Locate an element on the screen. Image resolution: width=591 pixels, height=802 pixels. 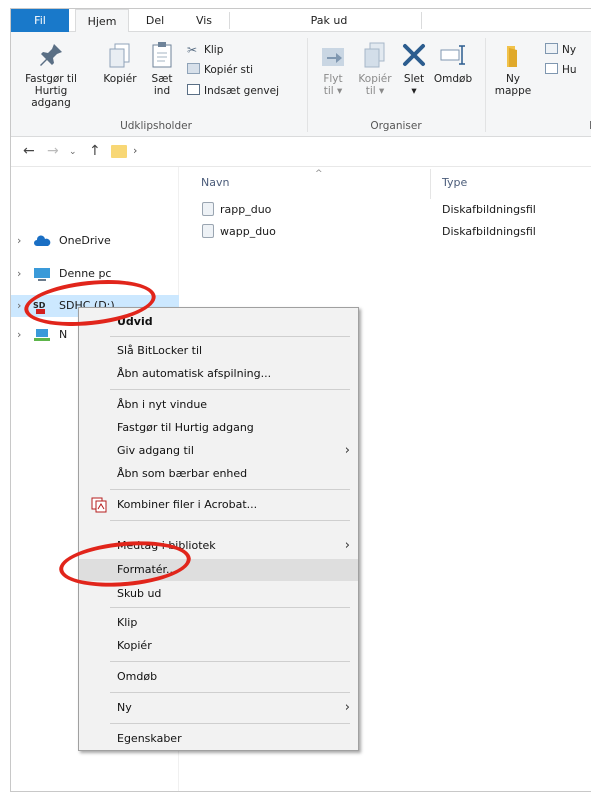
menu-item-pin-quick-access: Fastgør til Hurtig adgang is located at coordinates (218, 428).